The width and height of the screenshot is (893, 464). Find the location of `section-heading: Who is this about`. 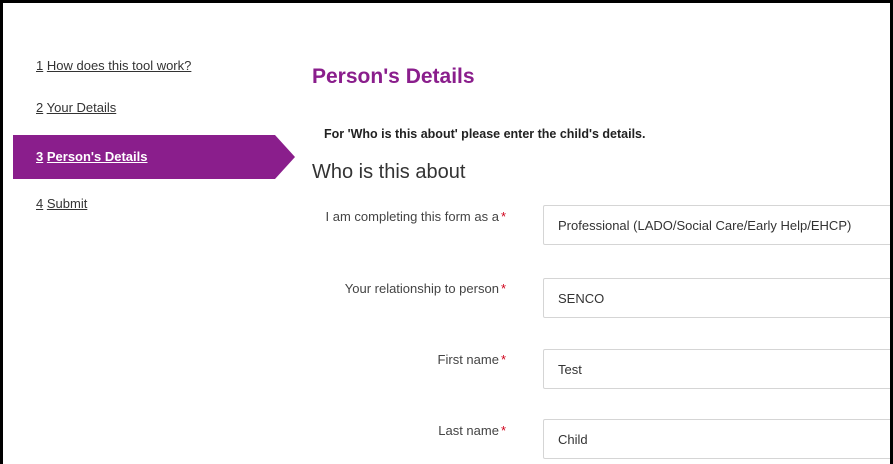

section-heading: Who is this about is located at coordinates (389, 172).